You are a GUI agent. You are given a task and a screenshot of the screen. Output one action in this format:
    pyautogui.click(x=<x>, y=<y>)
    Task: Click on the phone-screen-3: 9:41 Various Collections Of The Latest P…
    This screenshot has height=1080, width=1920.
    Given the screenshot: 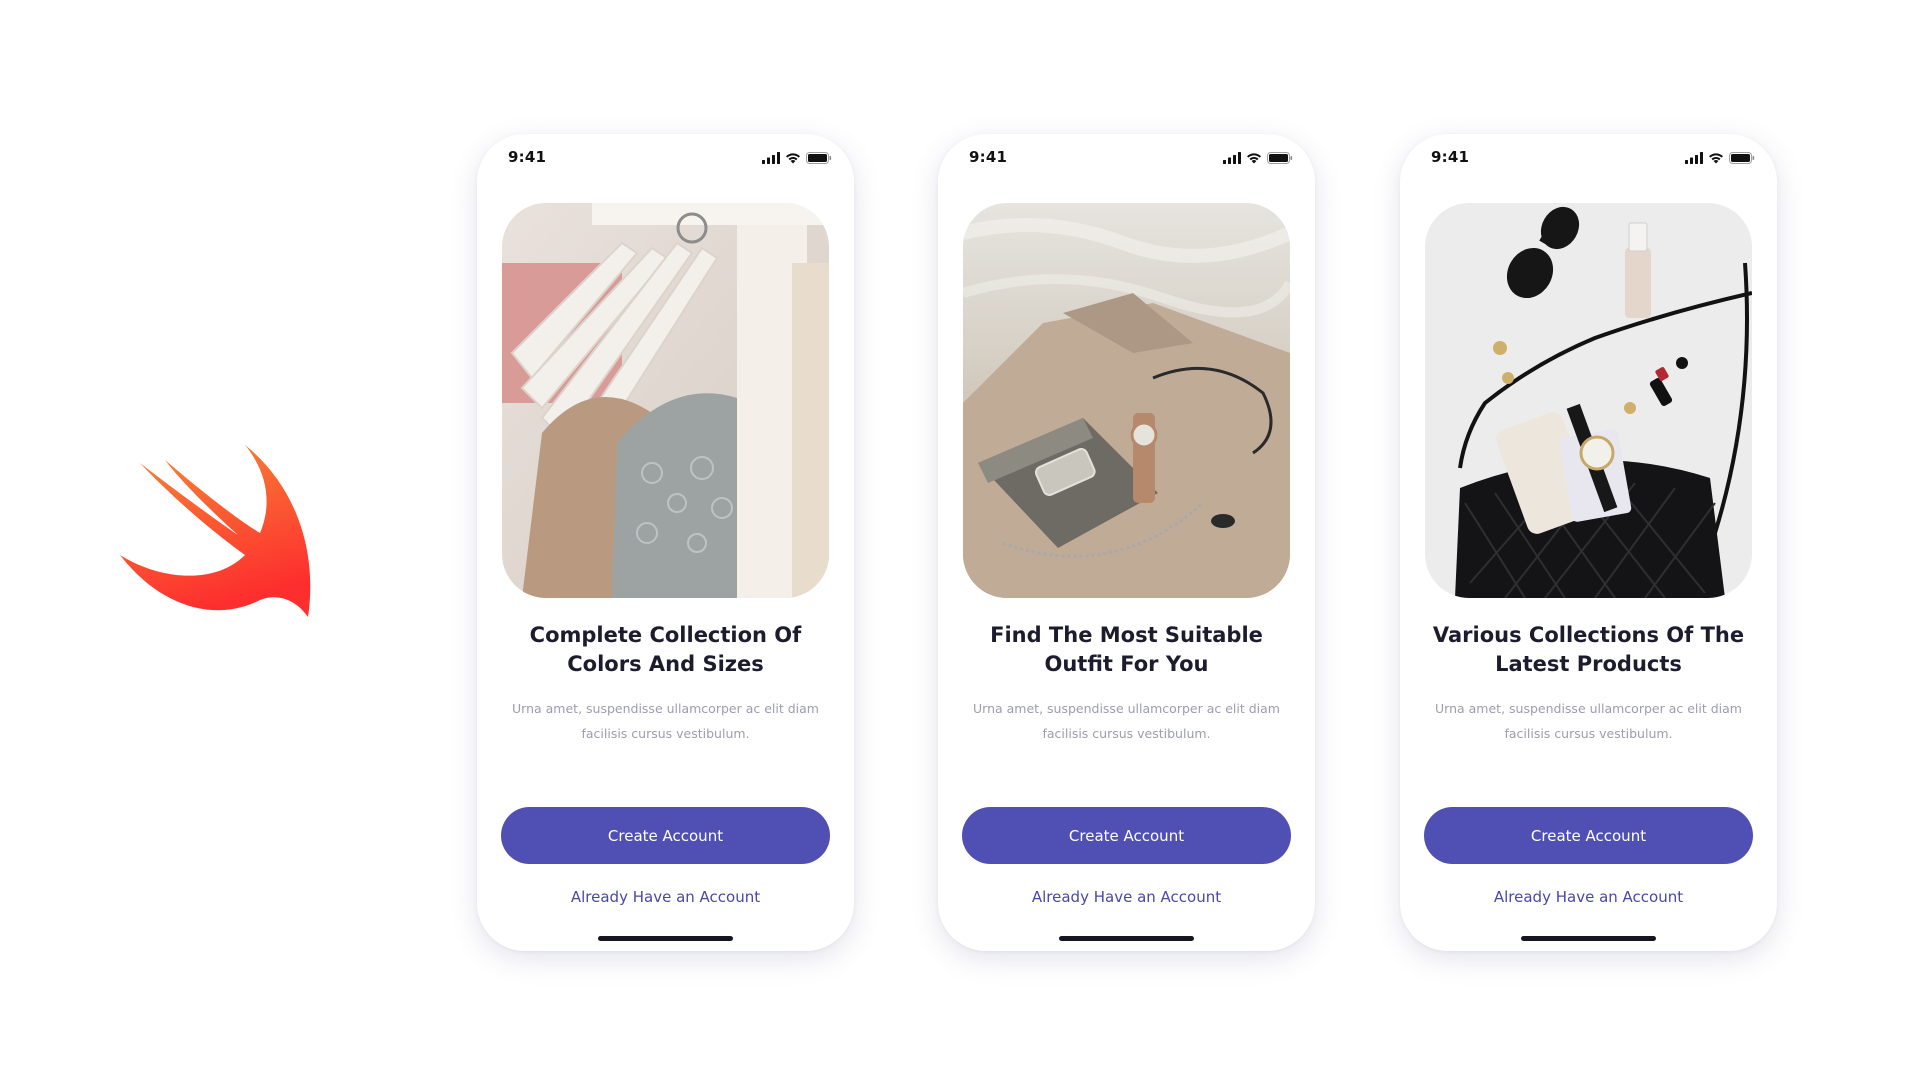 What is the action you would take?
    pyautogui.click(x=1588, y=542)
    